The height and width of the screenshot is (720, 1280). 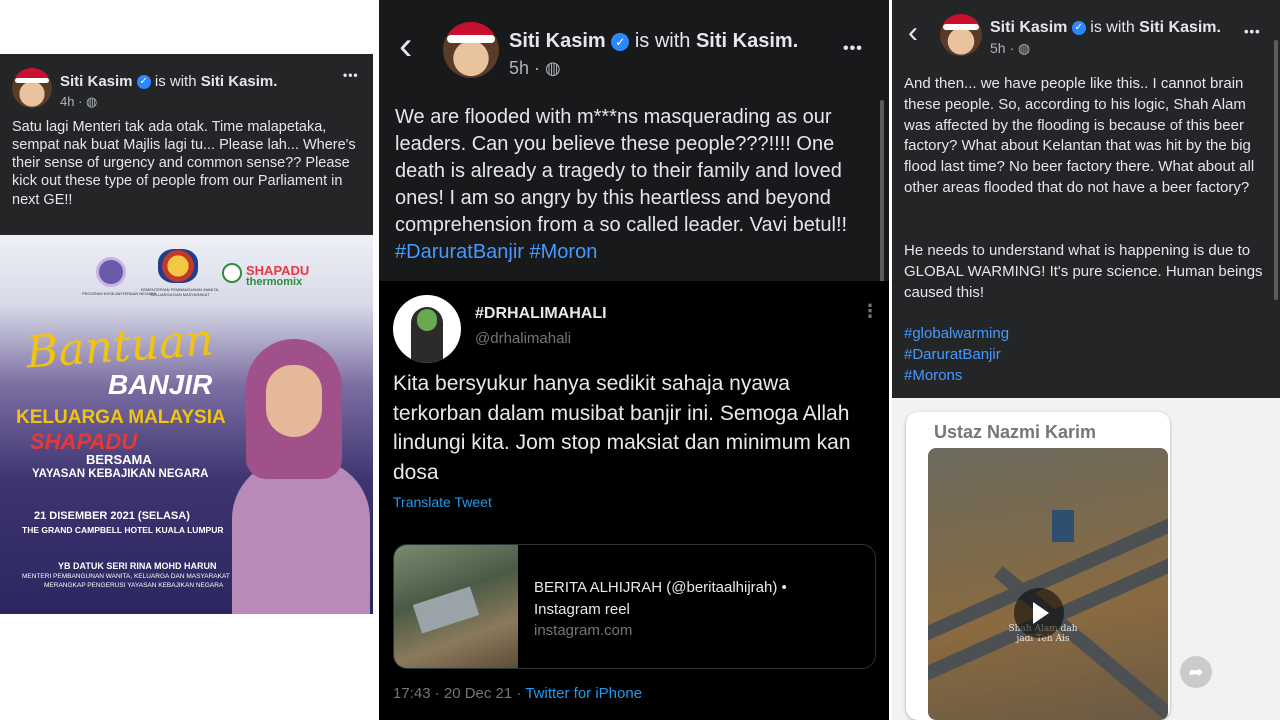 I want to click on minister-photo, so click(x=301, y=476).